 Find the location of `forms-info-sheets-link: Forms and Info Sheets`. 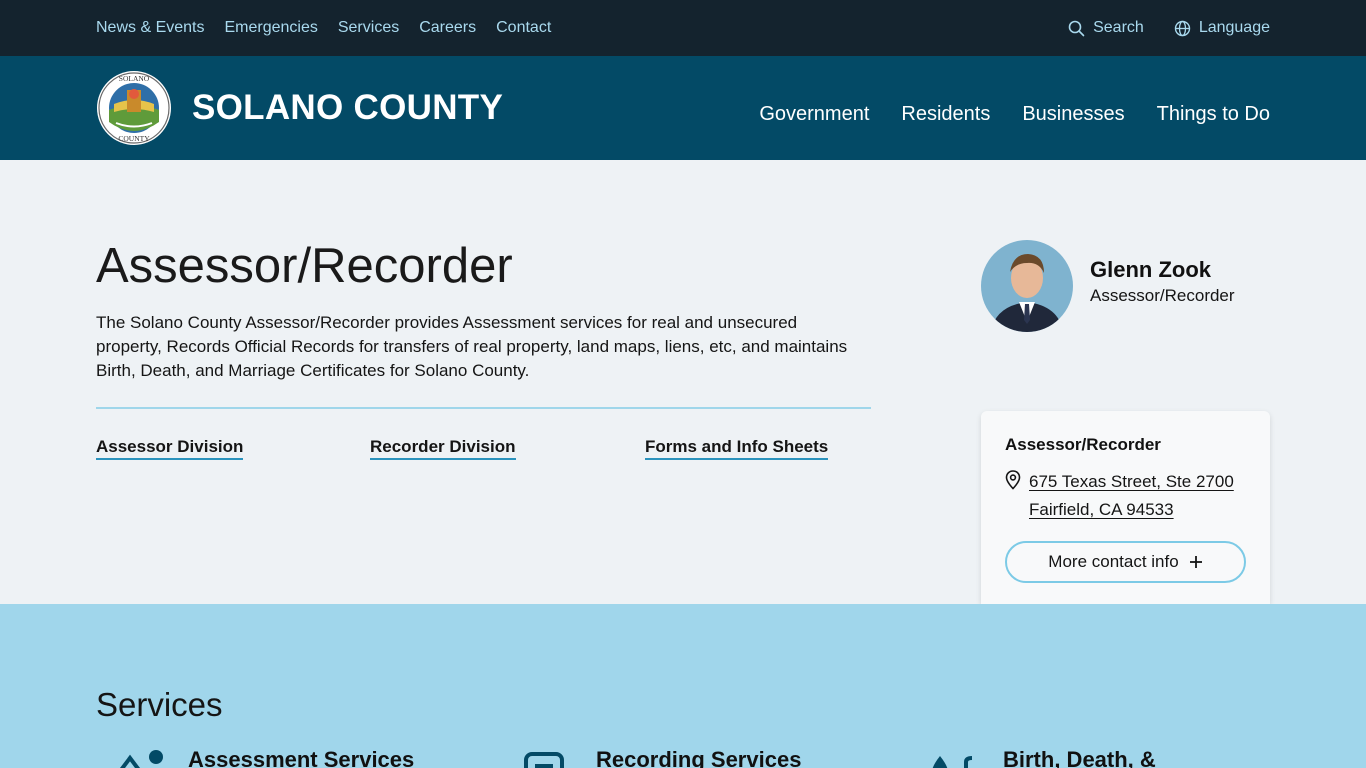

forms-info-sheets-link: Forms and Info Sheets is located at coordinates (737, 448).